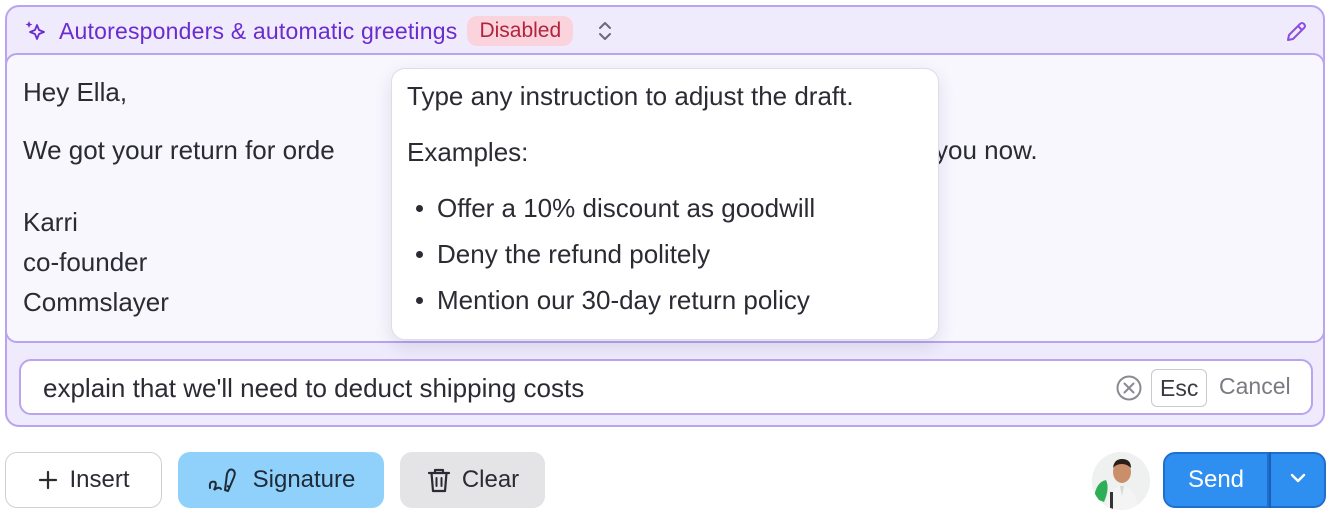 This screenshot has height=522, width=1336. Describe the element at coordinates (75, 92) in the screenshot. I see `draft-greeting: Hey Ella,` at that location.